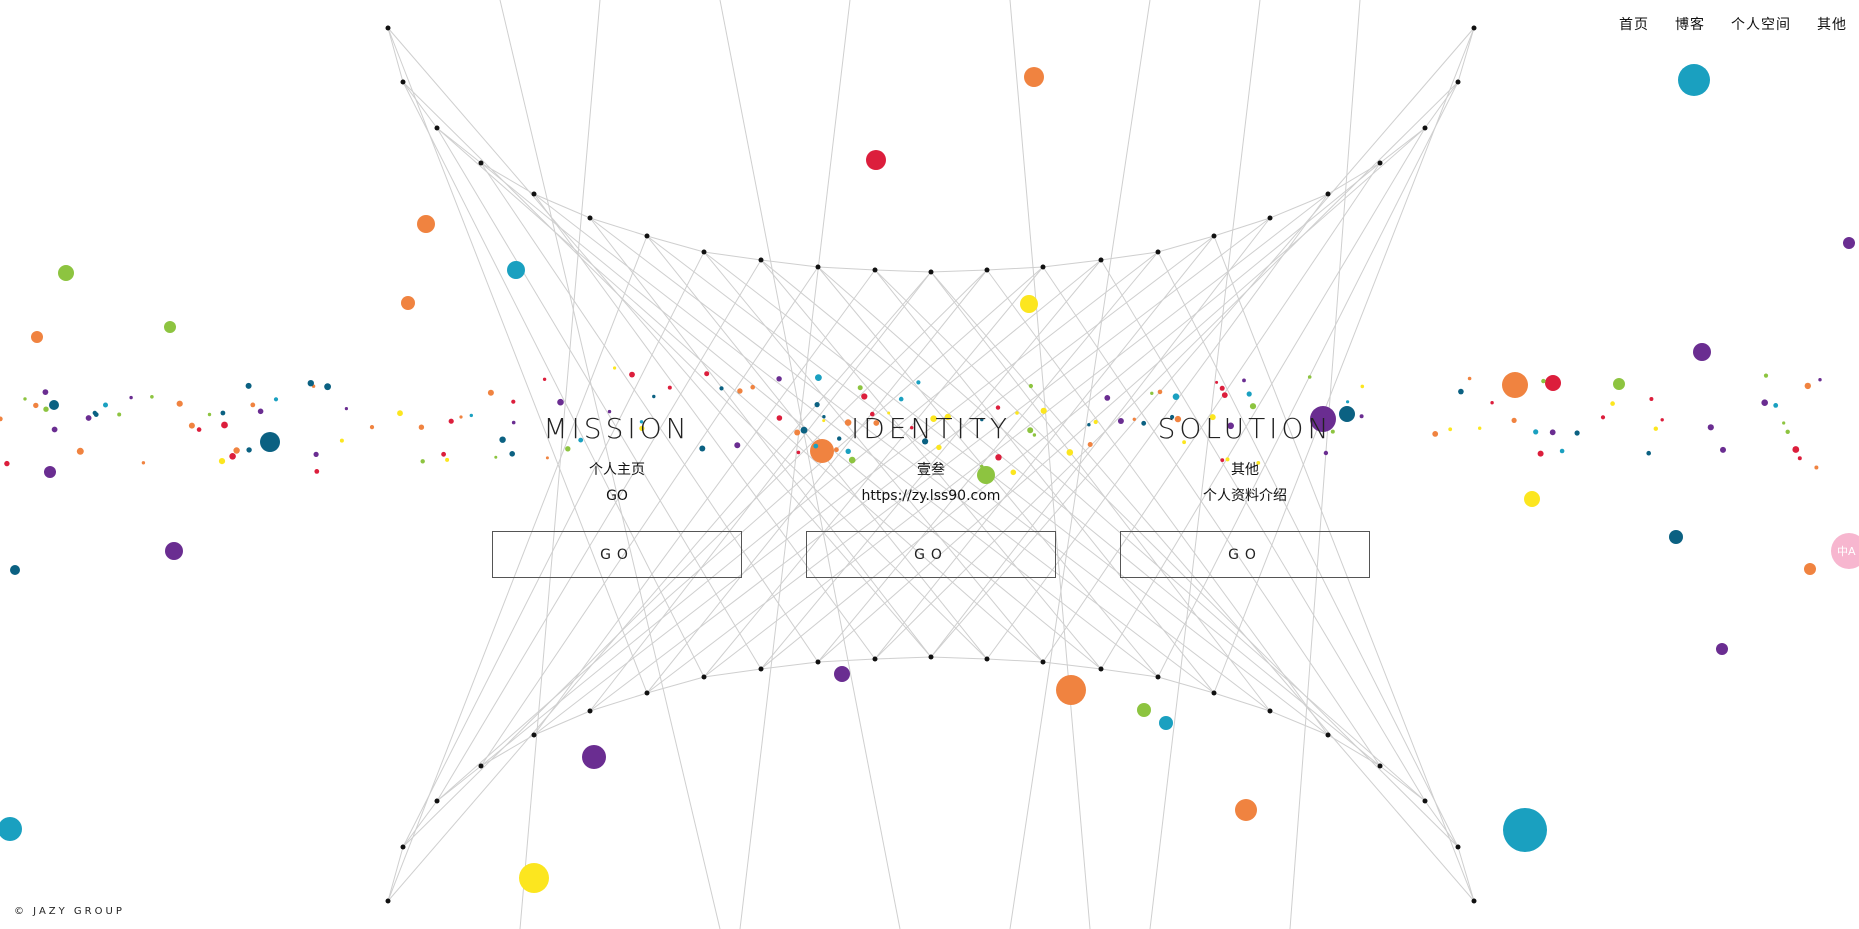  I want to click on top-nav: 首页 博客 个人空间 其他, so click(1733, 24).